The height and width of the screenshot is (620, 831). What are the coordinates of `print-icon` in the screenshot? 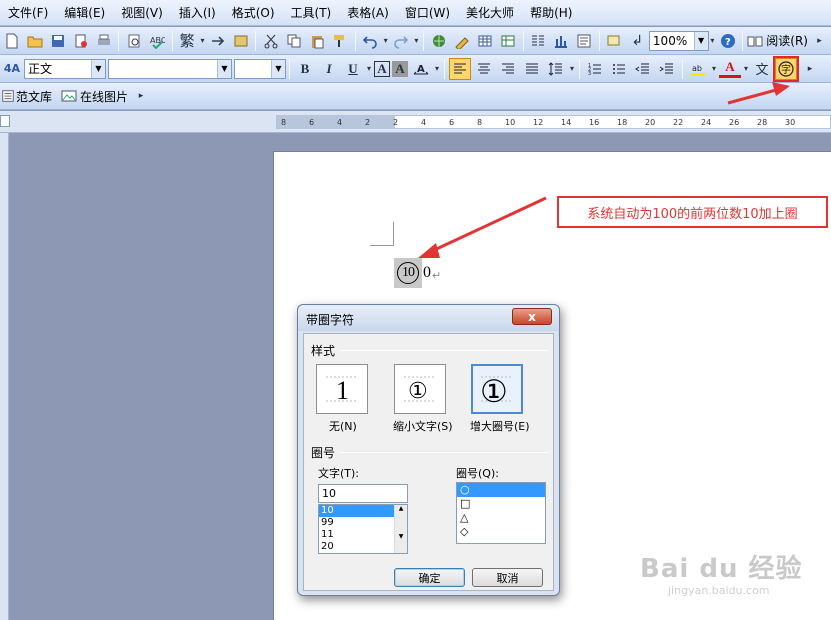 It's located at (103, 41).